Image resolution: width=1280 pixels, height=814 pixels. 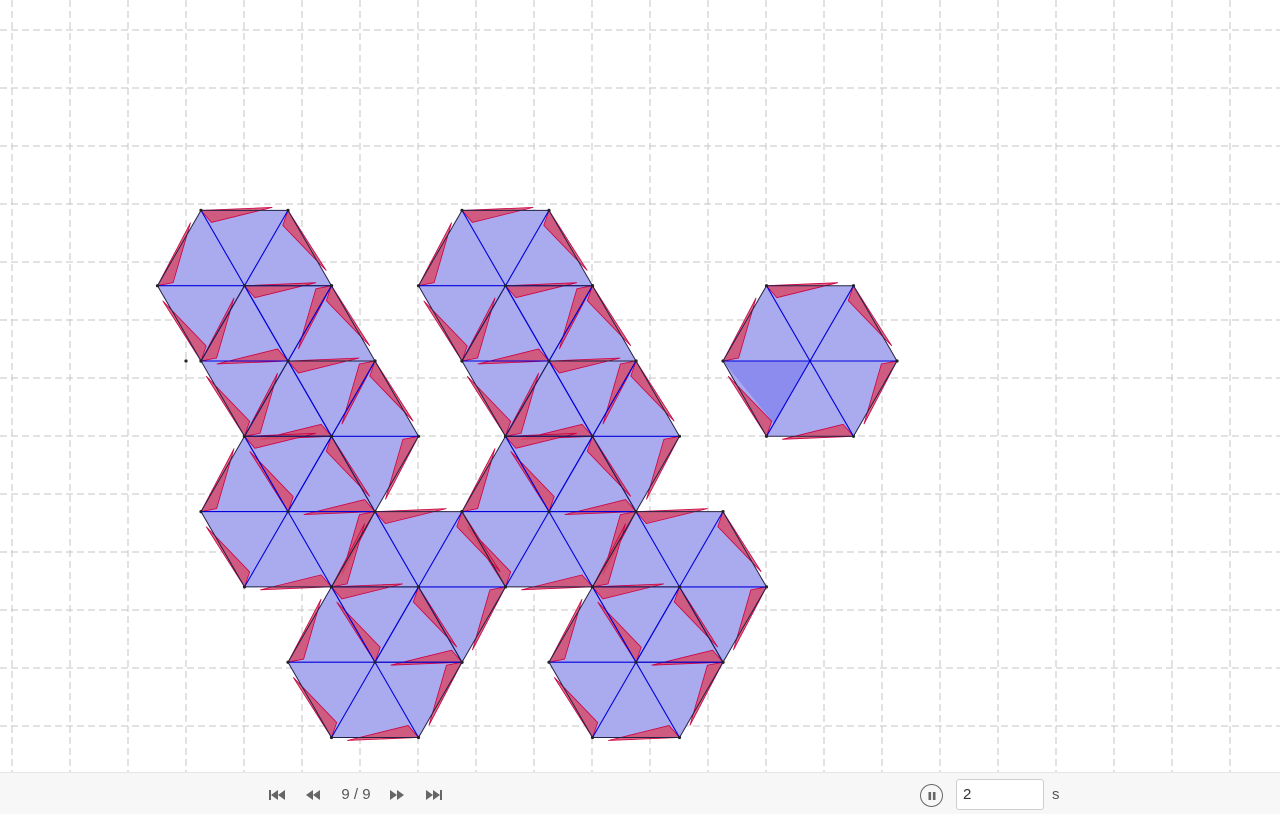 I want to click on skip-to-start-icon, so click(x=277, y=795).